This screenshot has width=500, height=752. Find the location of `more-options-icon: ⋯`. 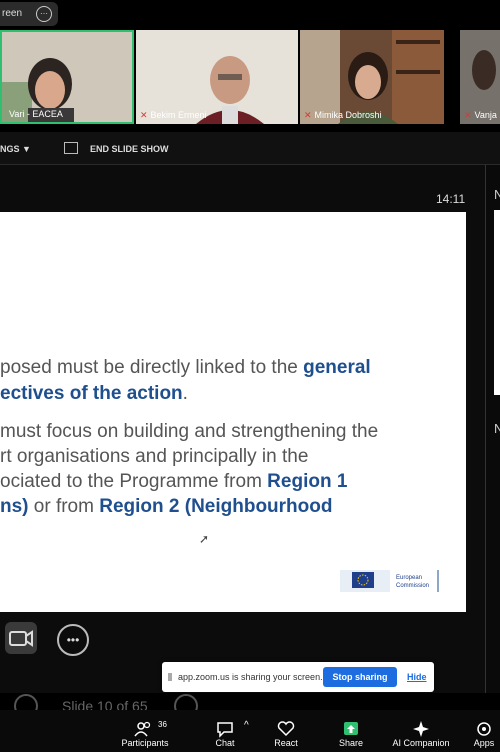

more-options-icon: ⋯ is located at coordinates (44, 14).